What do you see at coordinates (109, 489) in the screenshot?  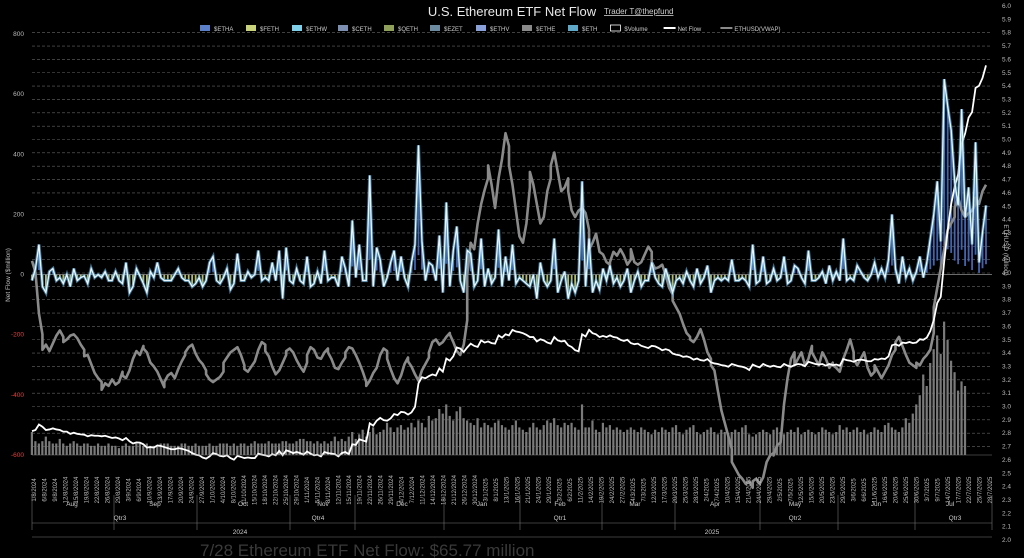 I see `x-date-label: 26/8/2024` at bounding box center [109, 489].